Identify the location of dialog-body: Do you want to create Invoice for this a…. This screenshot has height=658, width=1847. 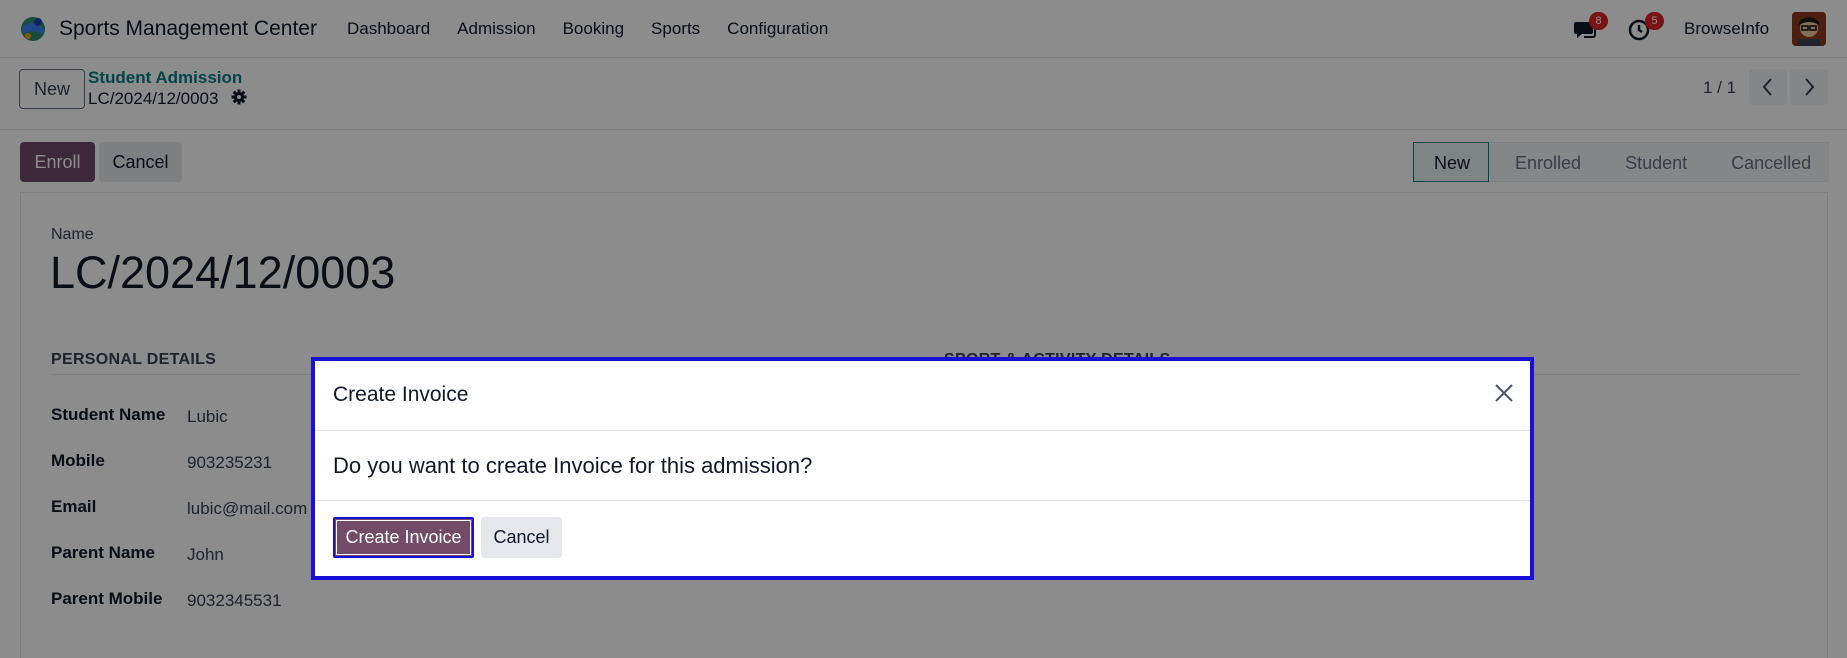
(922, 466).